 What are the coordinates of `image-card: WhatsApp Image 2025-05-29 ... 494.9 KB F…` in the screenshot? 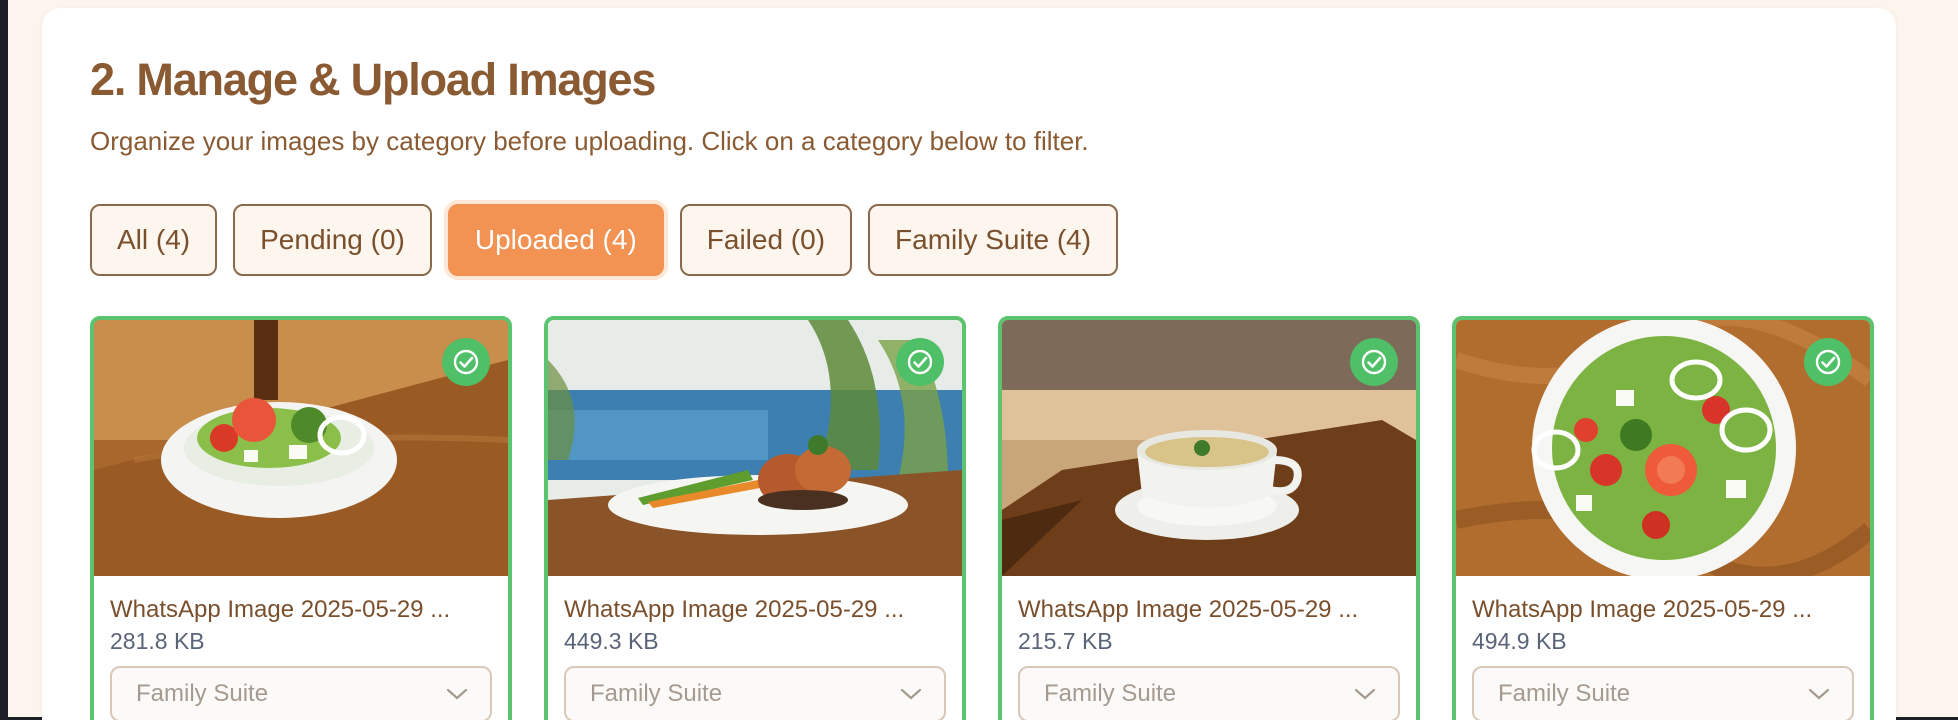 It's located at (1663, 518).